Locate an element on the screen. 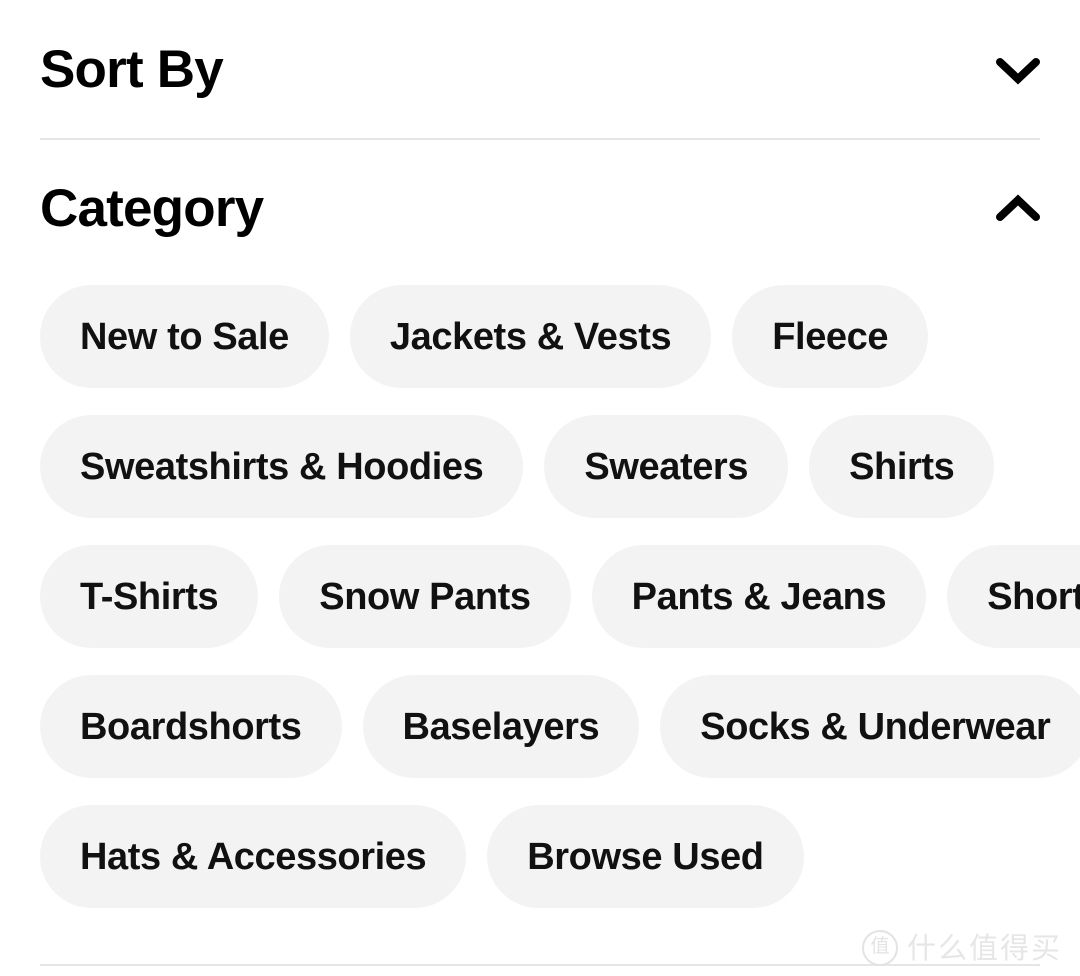 The height and width of the screenshot is (976, 1080). category-pill-browse-used: Browse Used is located at coordinates (645, 856).